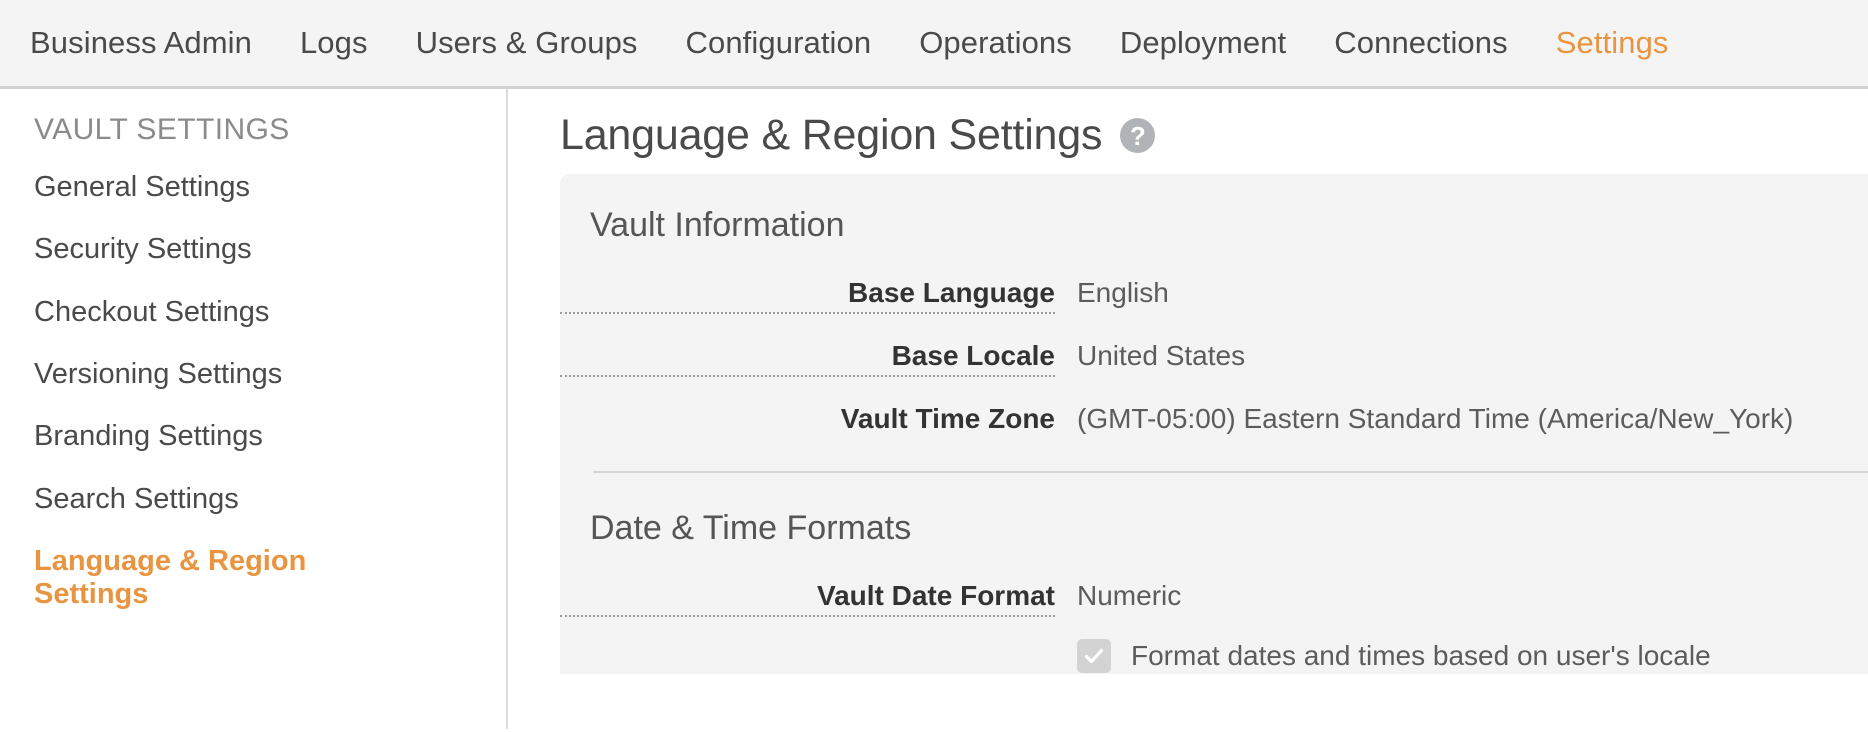  Describe the element at coordinates (1138, 135) in the screenshot. I see `help-circle-icon: ?` at that location.